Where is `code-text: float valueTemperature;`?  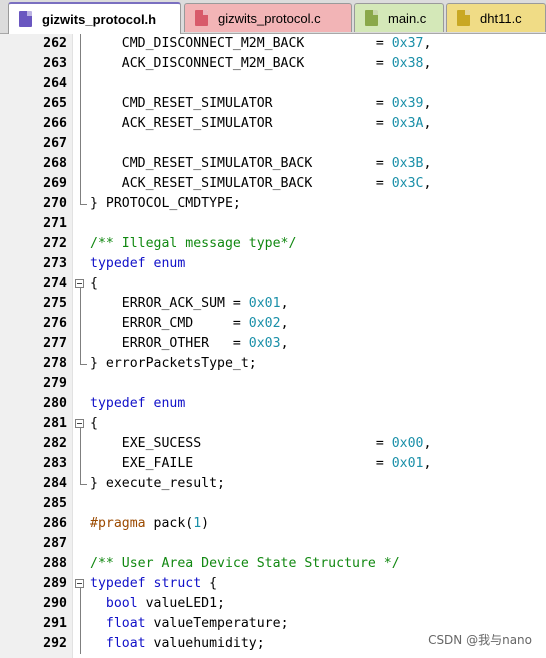
code-text: float valueTemperature; is located at coordinates (189, 624).